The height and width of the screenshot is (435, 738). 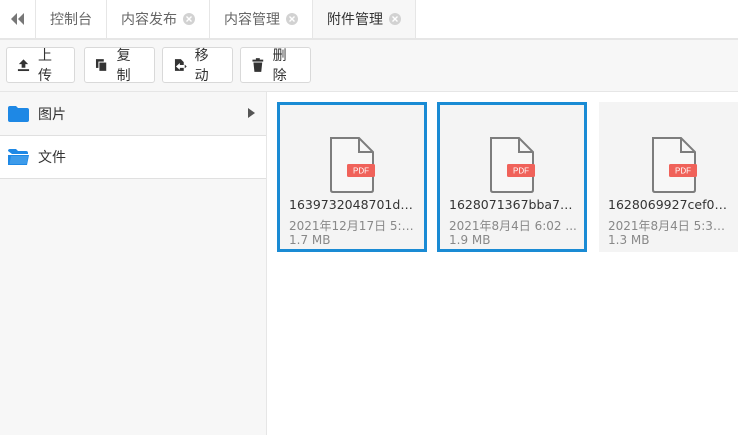 I want to click on tab-dashboard: 控制台, so click(x=71, y=19).